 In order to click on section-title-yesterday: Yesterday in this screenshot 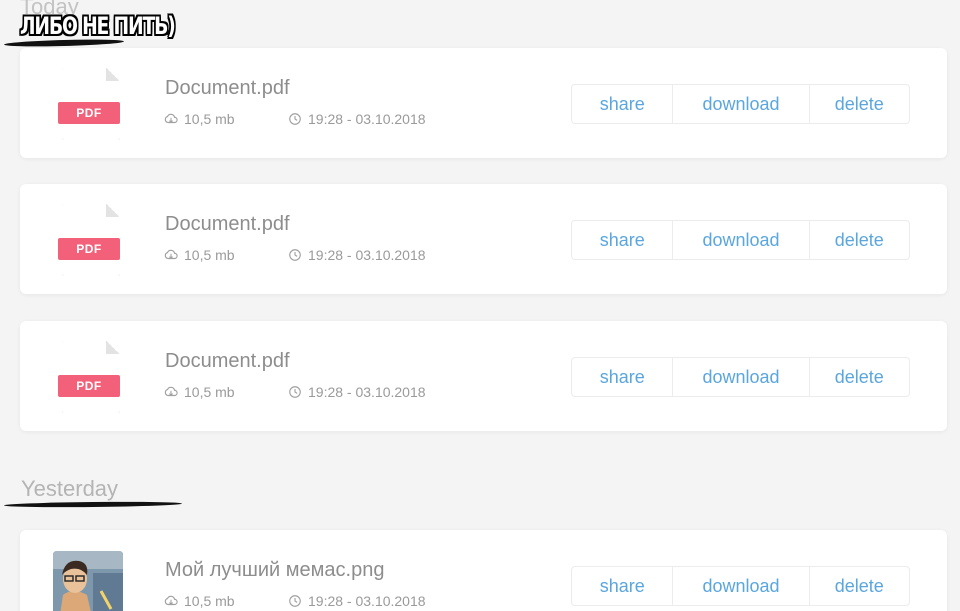, I will do `click(70, 488)`.